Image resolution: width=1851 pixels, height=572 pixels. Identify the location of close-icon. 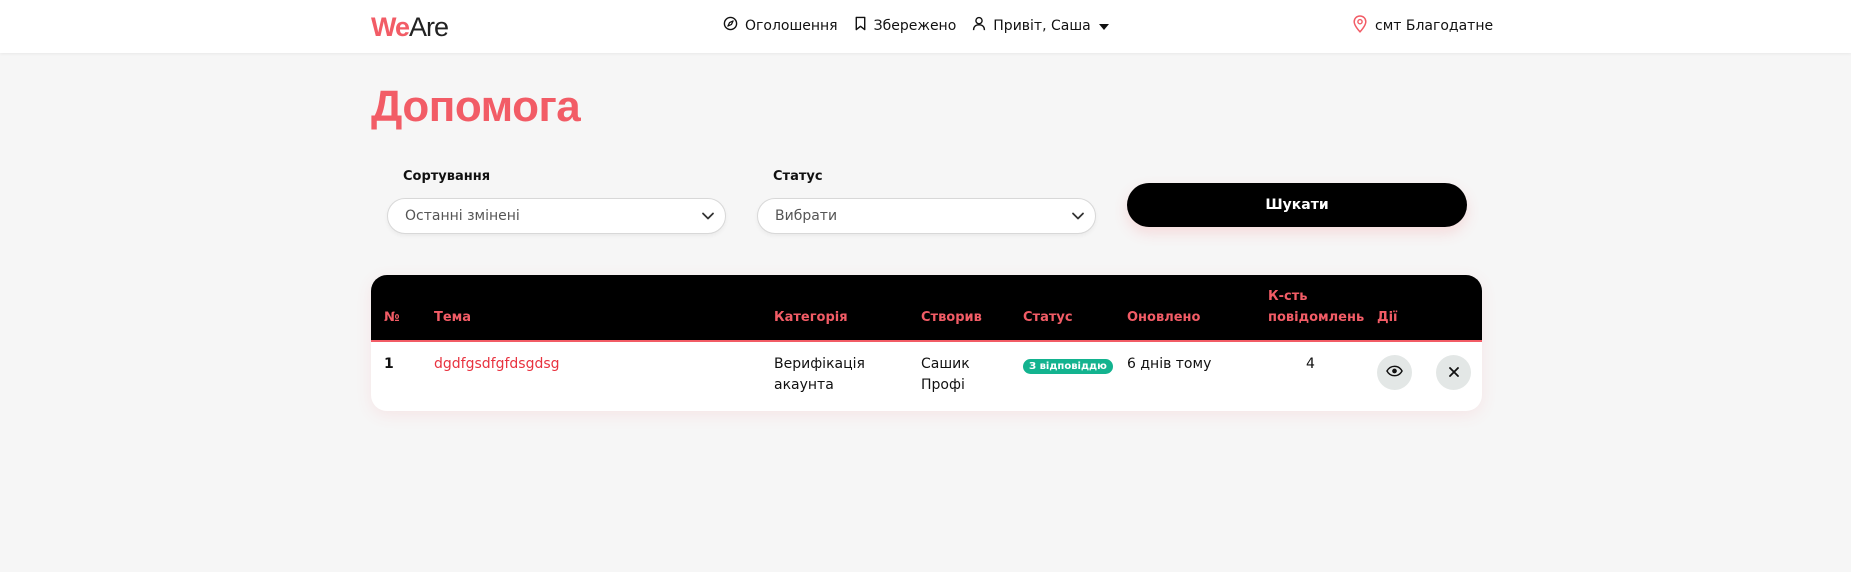
(1453, 372).